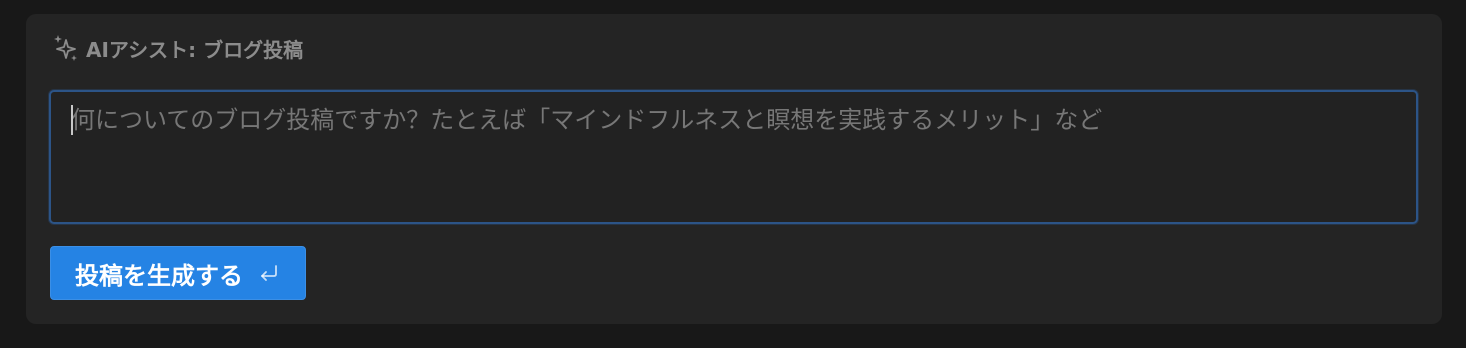 Image resolution: width=1466 pixels, height=348 pixels. I want to click on panel-title: AIアシスト: ブログ投稿, so click(195, 49).